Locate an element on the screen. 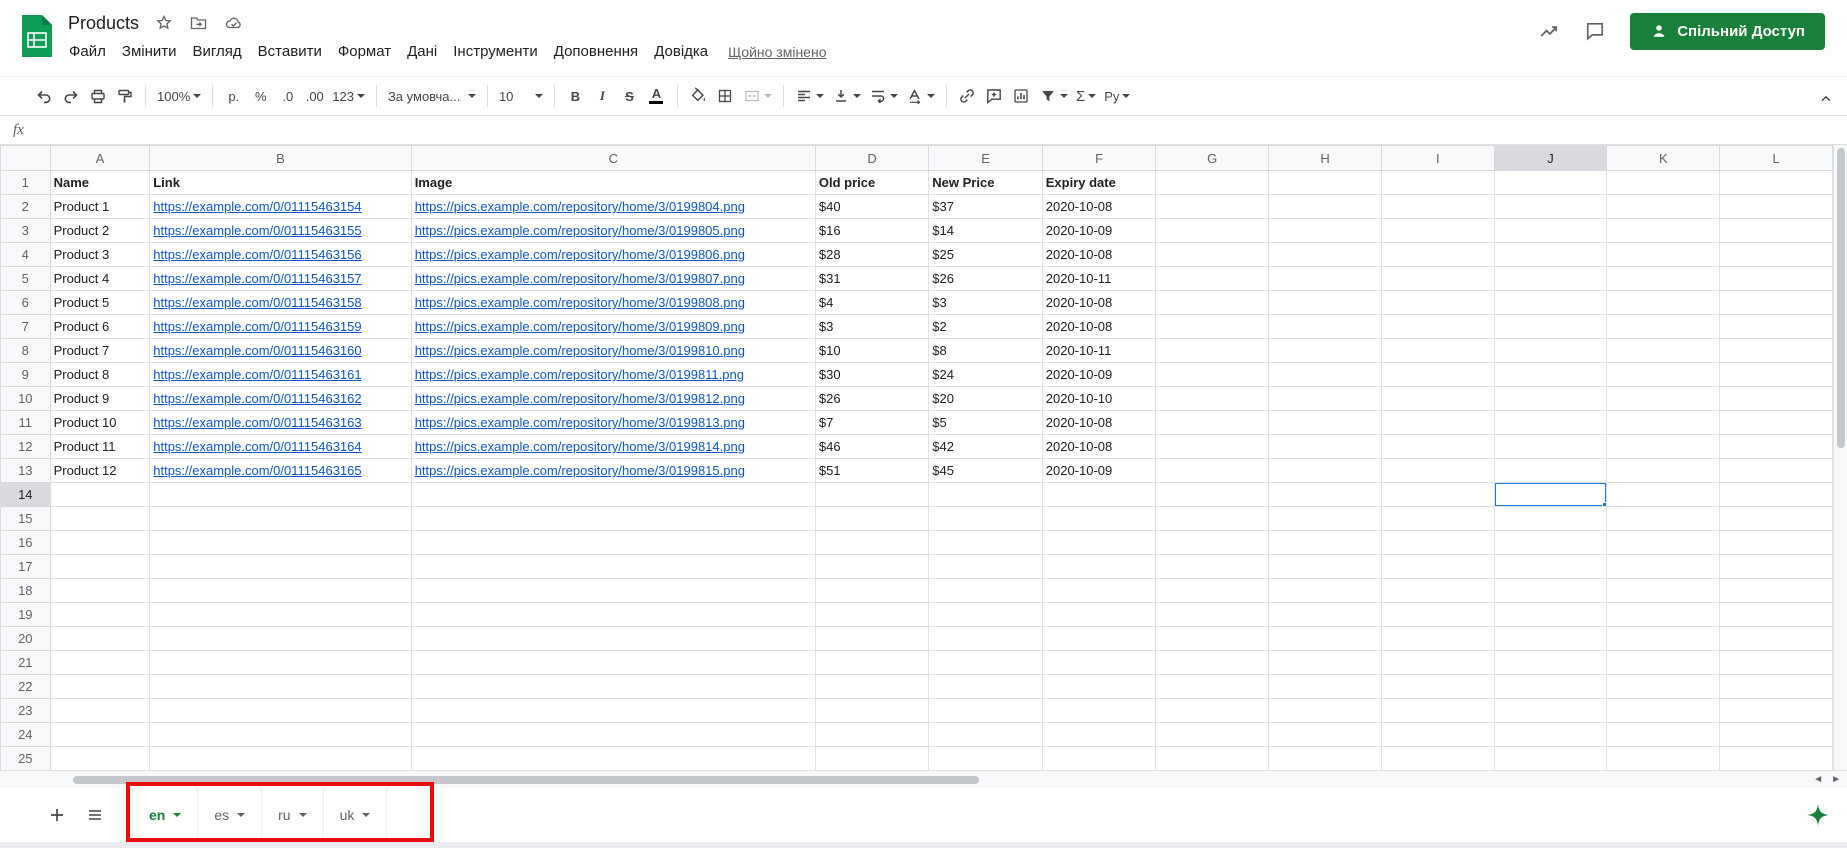 This screenshot has width=1847, height=848. row-header-13: 13 is located at coordinates (25, 470).